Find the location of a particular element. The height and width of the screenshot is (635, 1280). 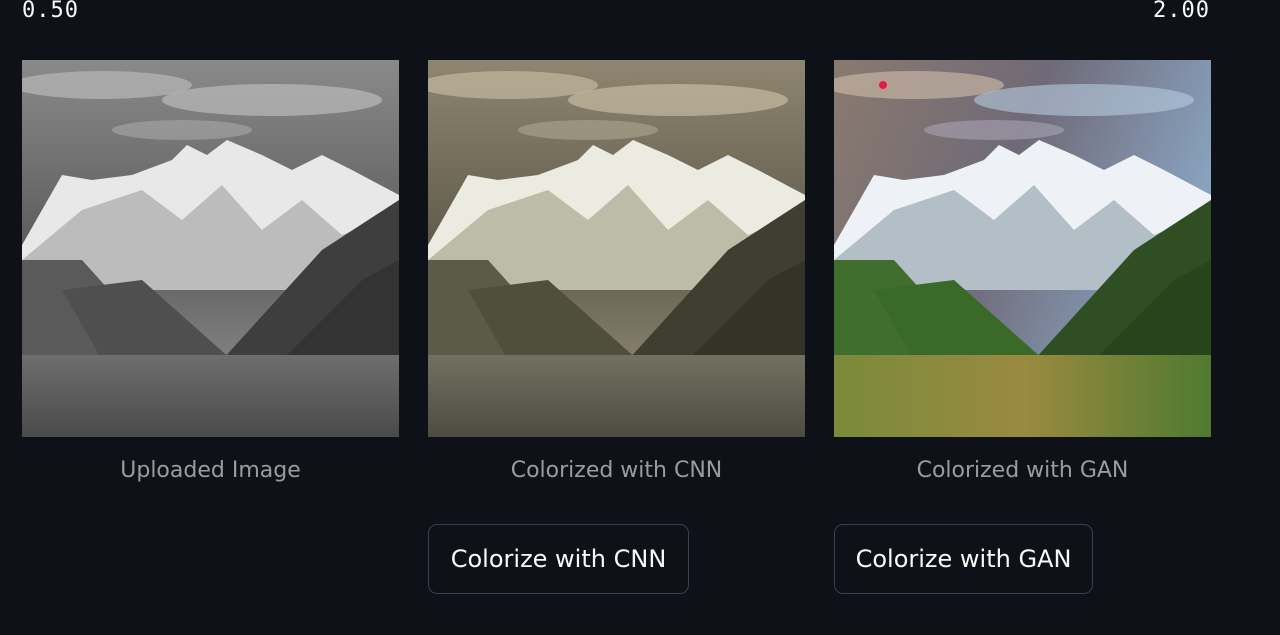

marker-dot is located at coordinates (883, 85).